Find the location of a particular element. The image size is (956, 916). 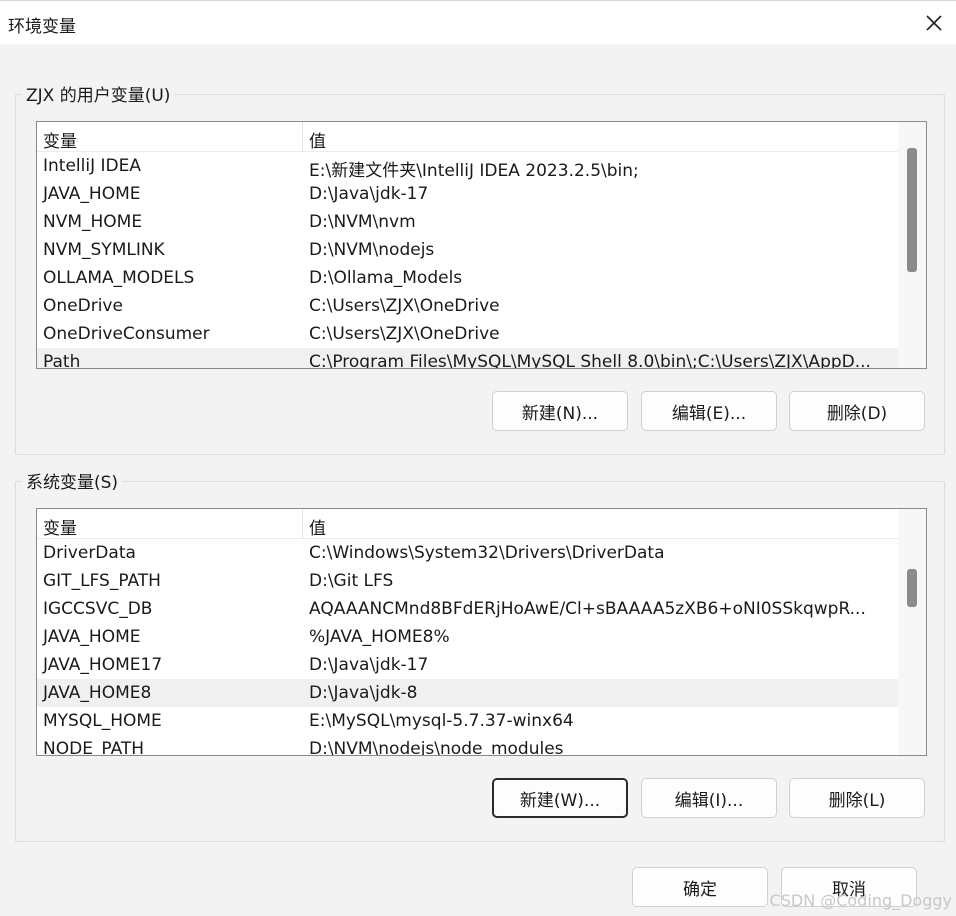

variable-name-cell: OLLAMA_MODELS is located at coordinates (119, 278).